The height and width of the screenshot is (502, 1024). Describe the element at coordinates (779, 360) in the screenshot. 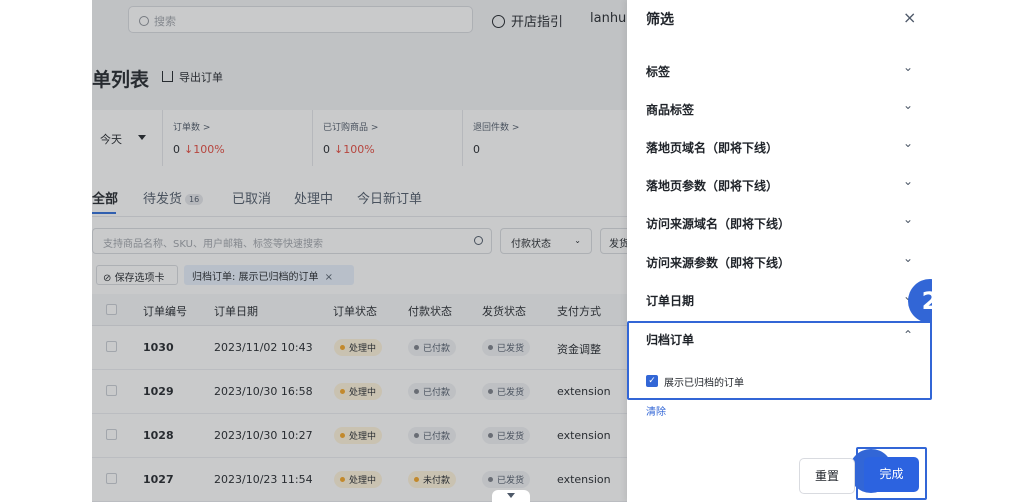

I see `archived-orders-highlight` at that location.